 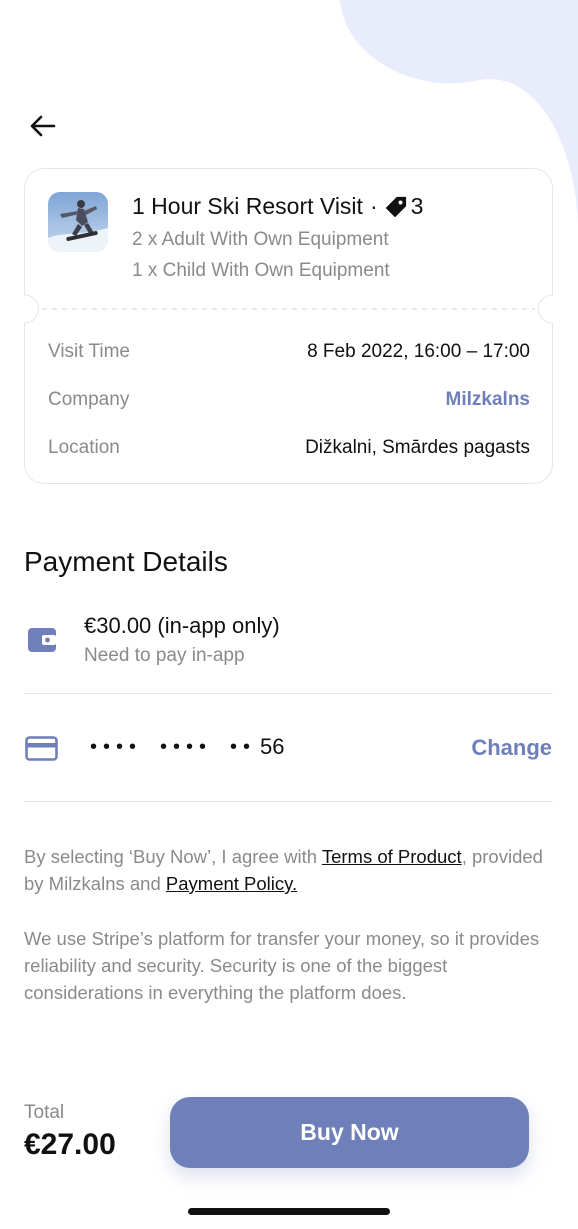 What do you see at coordinates (260, 239) in the screenshot?
I see `ticket-line-adult: 2 x Adult With Own Equipment` at bounding box center [260, 239].